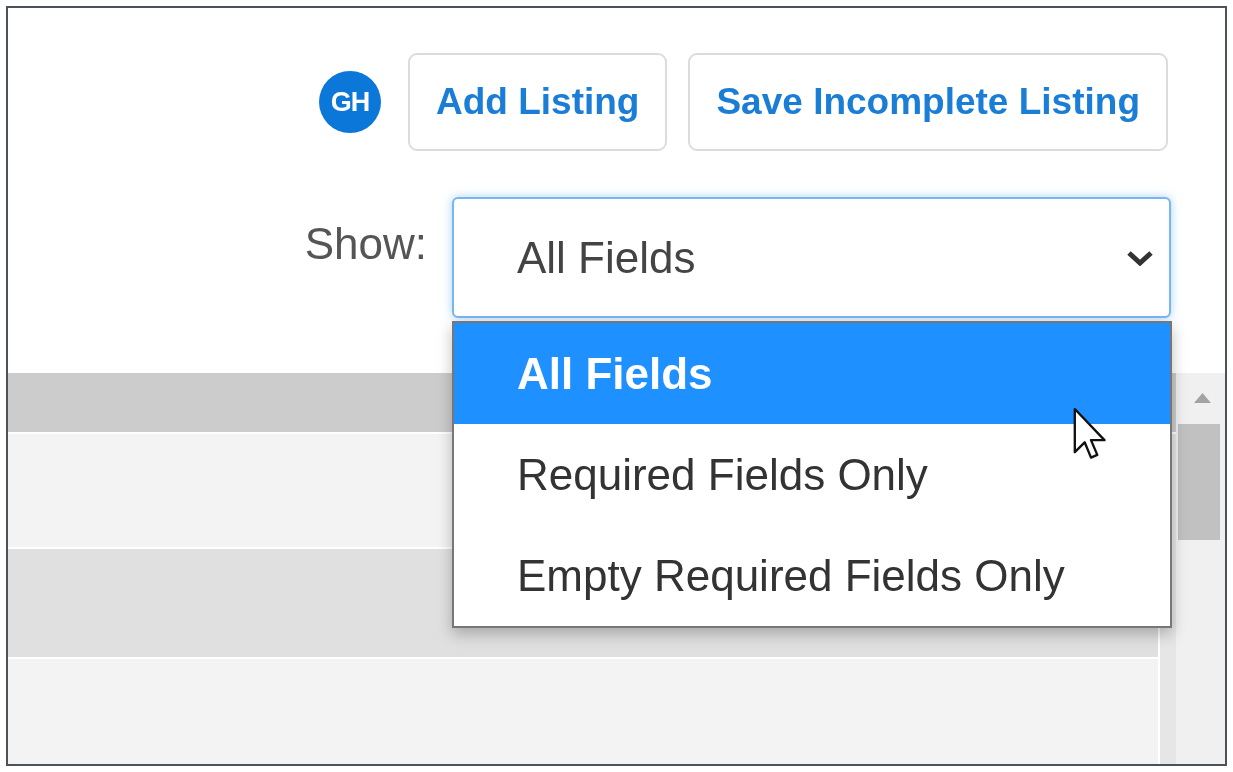 This screenshot has width=1233, height=772. What do you see at coordinates (811, 257) in the screenshot?
I see `filter-select: All Fields` at bounding box center [811, 257].